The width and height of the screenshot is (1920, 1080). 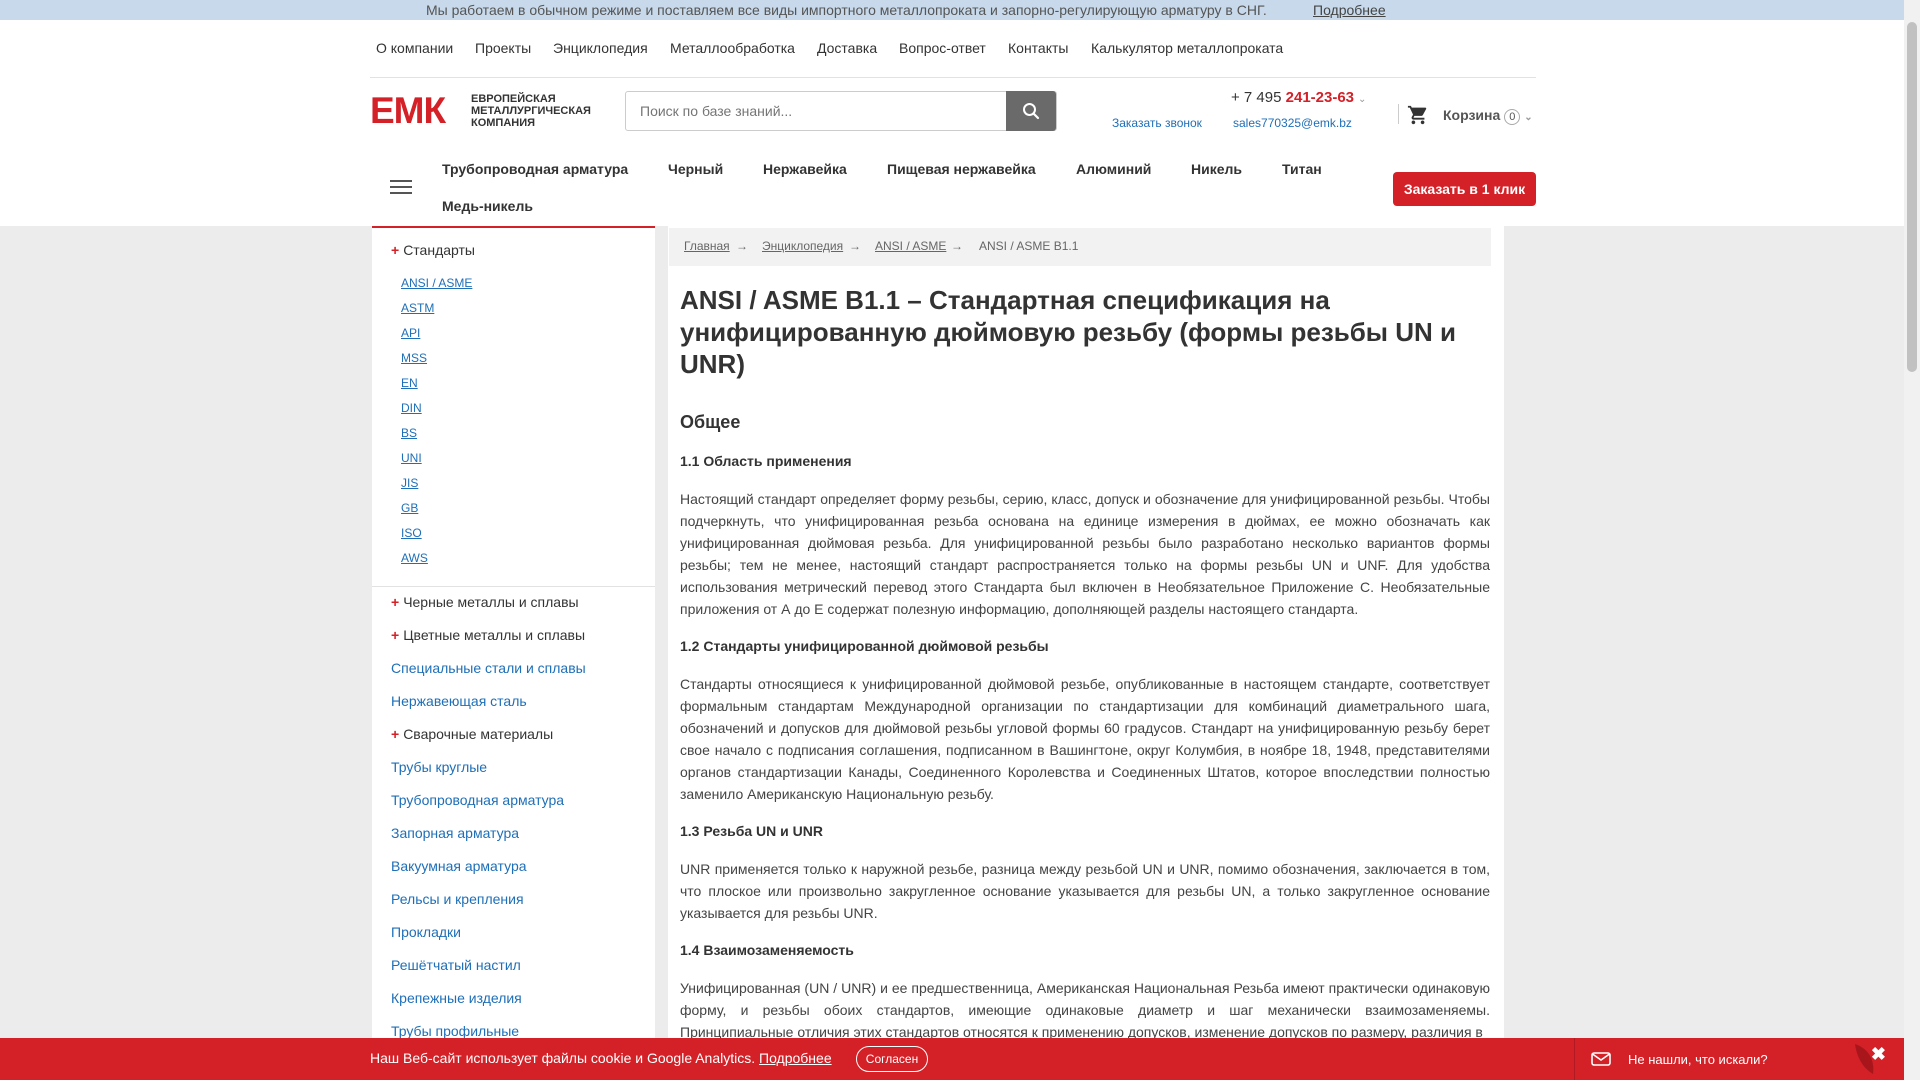 What do you see at coordinates (942, 48) in the screenshot?
I see `topnav-faq: Вопрос-ответ` at bounding box center [942, 48].